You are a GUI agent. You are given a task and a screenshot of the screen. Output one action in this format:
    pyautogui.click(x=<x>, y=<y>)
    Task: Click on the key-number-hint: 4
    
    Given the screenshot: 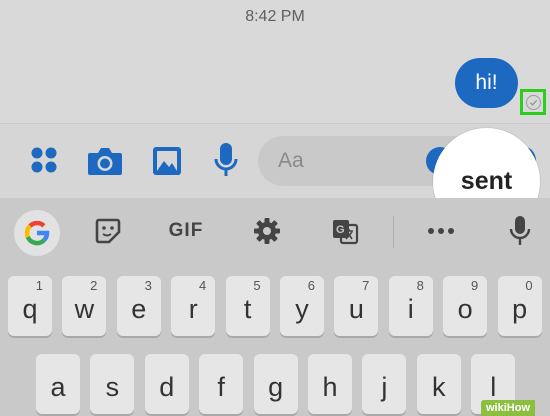 What is the action you would take?
    pyautogui.click(x=202, y=285)
    